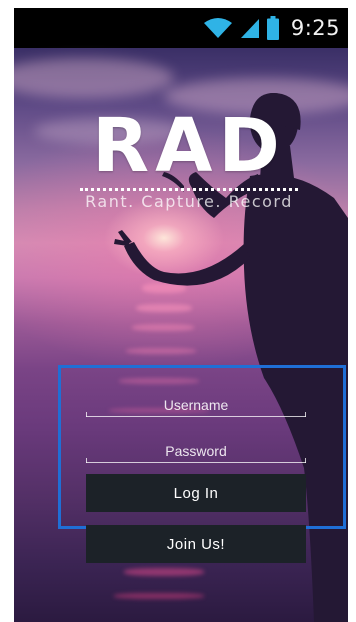  I want to click on status-time: 9:25, so click(315, 28).